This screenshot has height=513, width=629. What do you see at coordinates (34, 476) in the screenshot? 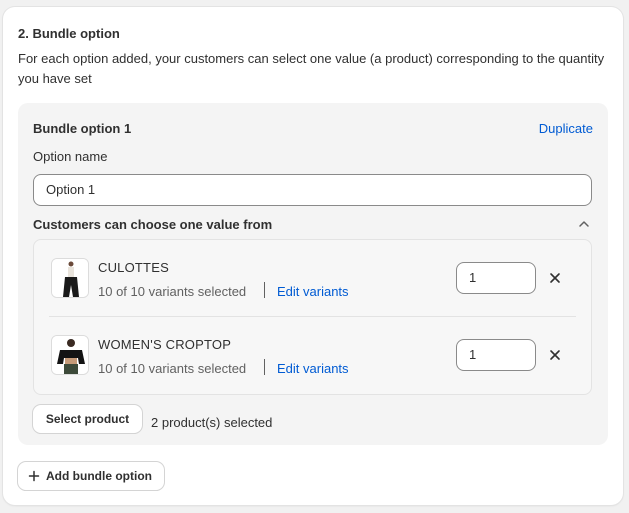
I see `plus-icon` at bounding box center [34, 476].